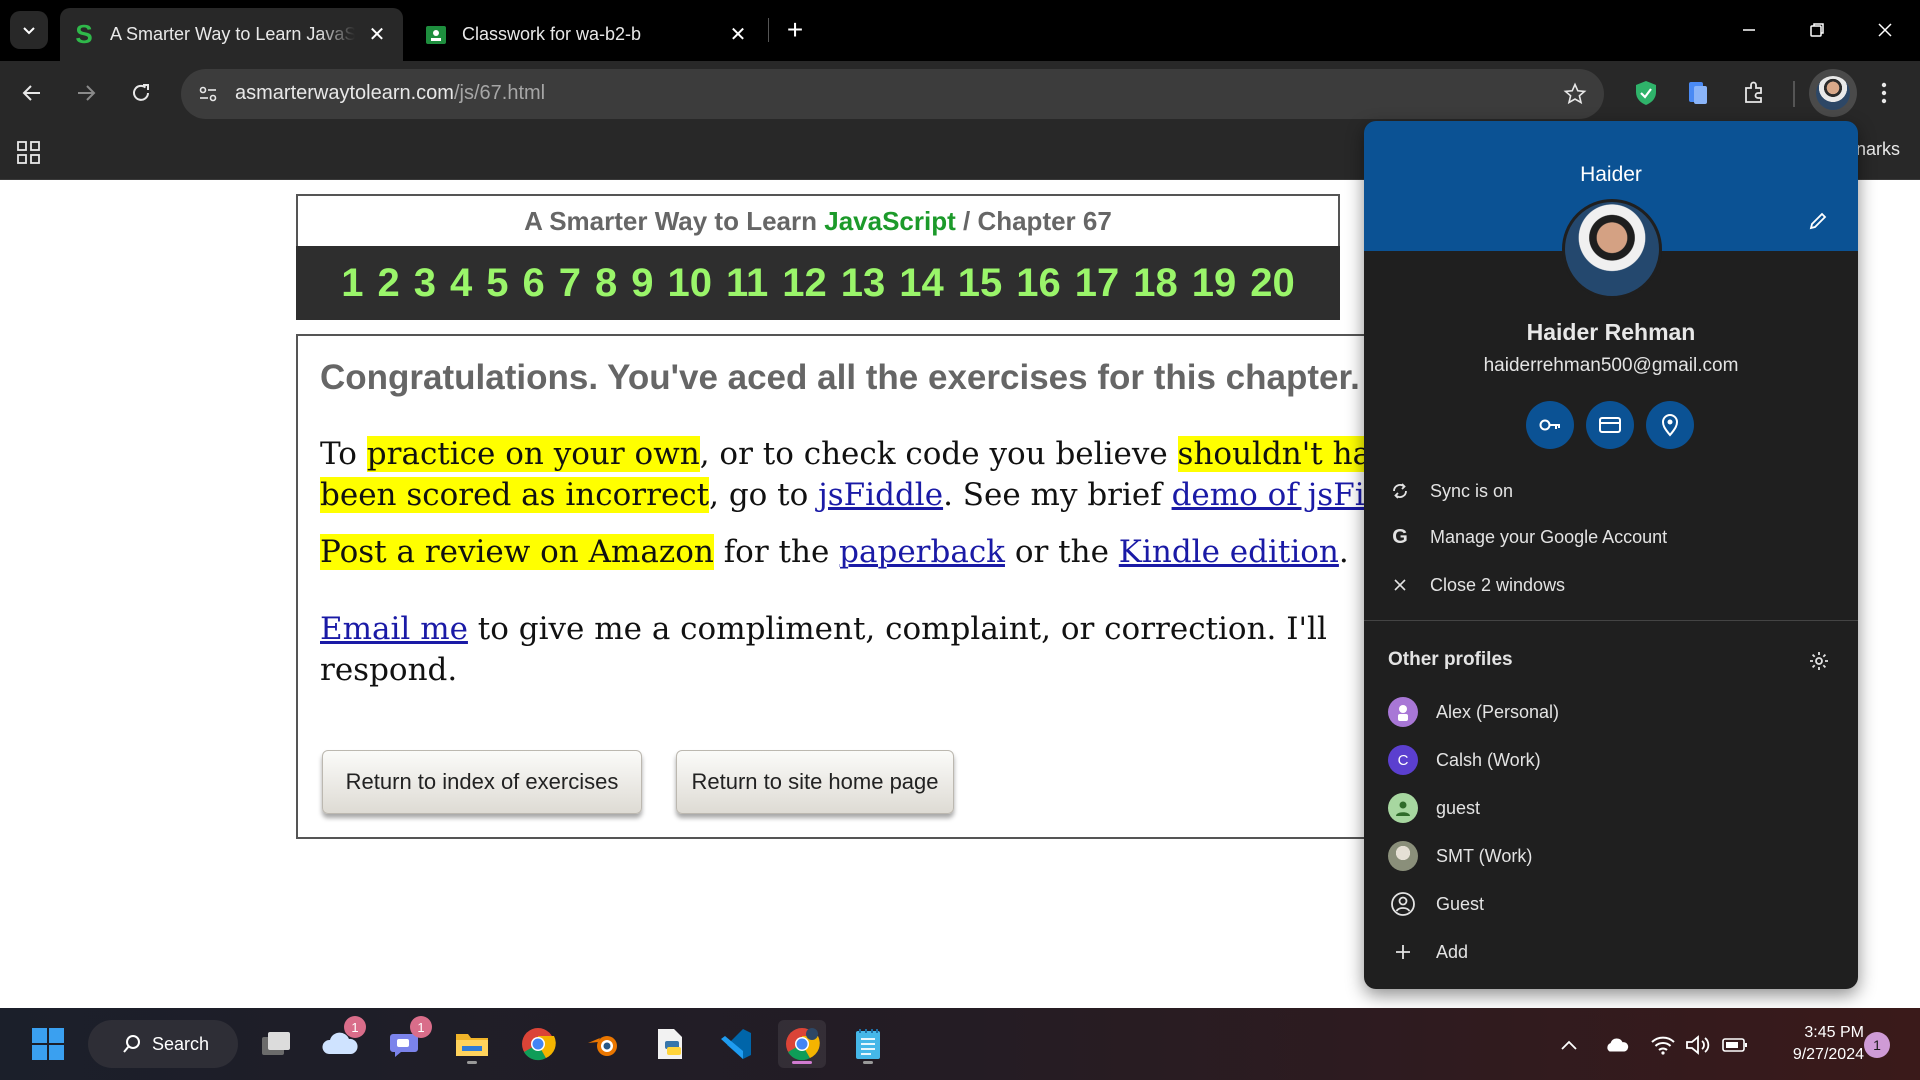 This screenshot has width=1920, height=1080. I want to click on start-button, so click(48, 1044).